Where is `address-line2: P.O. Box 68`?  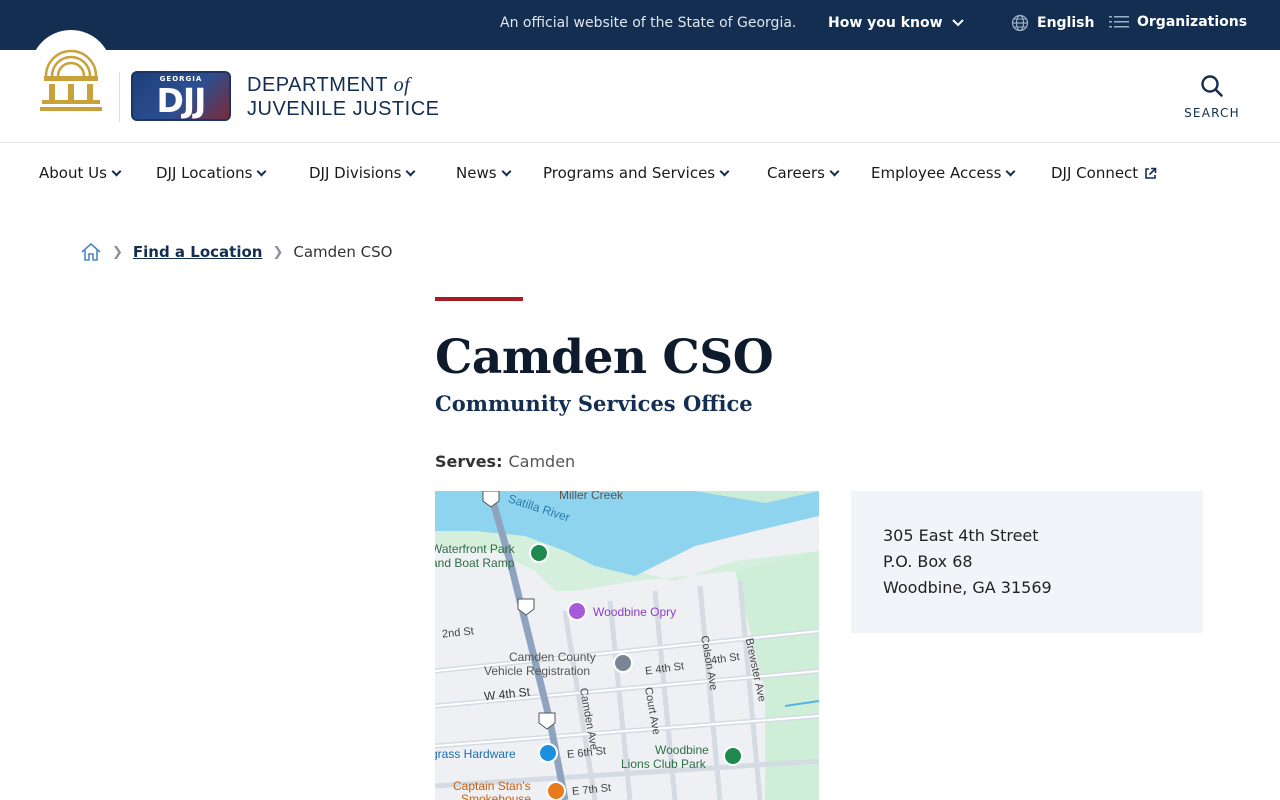 address-line2: P.O. Box 68 is located at coordinates (928, 561).